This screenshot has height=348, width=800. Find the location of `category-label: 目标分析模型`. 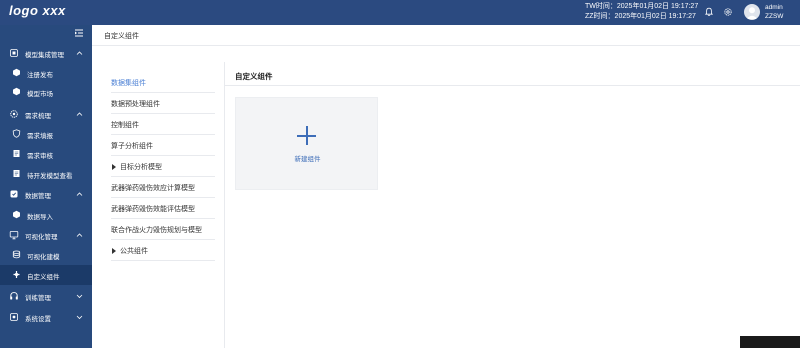

category-label: 目标分析模型 is located at coordinates (141, 167).